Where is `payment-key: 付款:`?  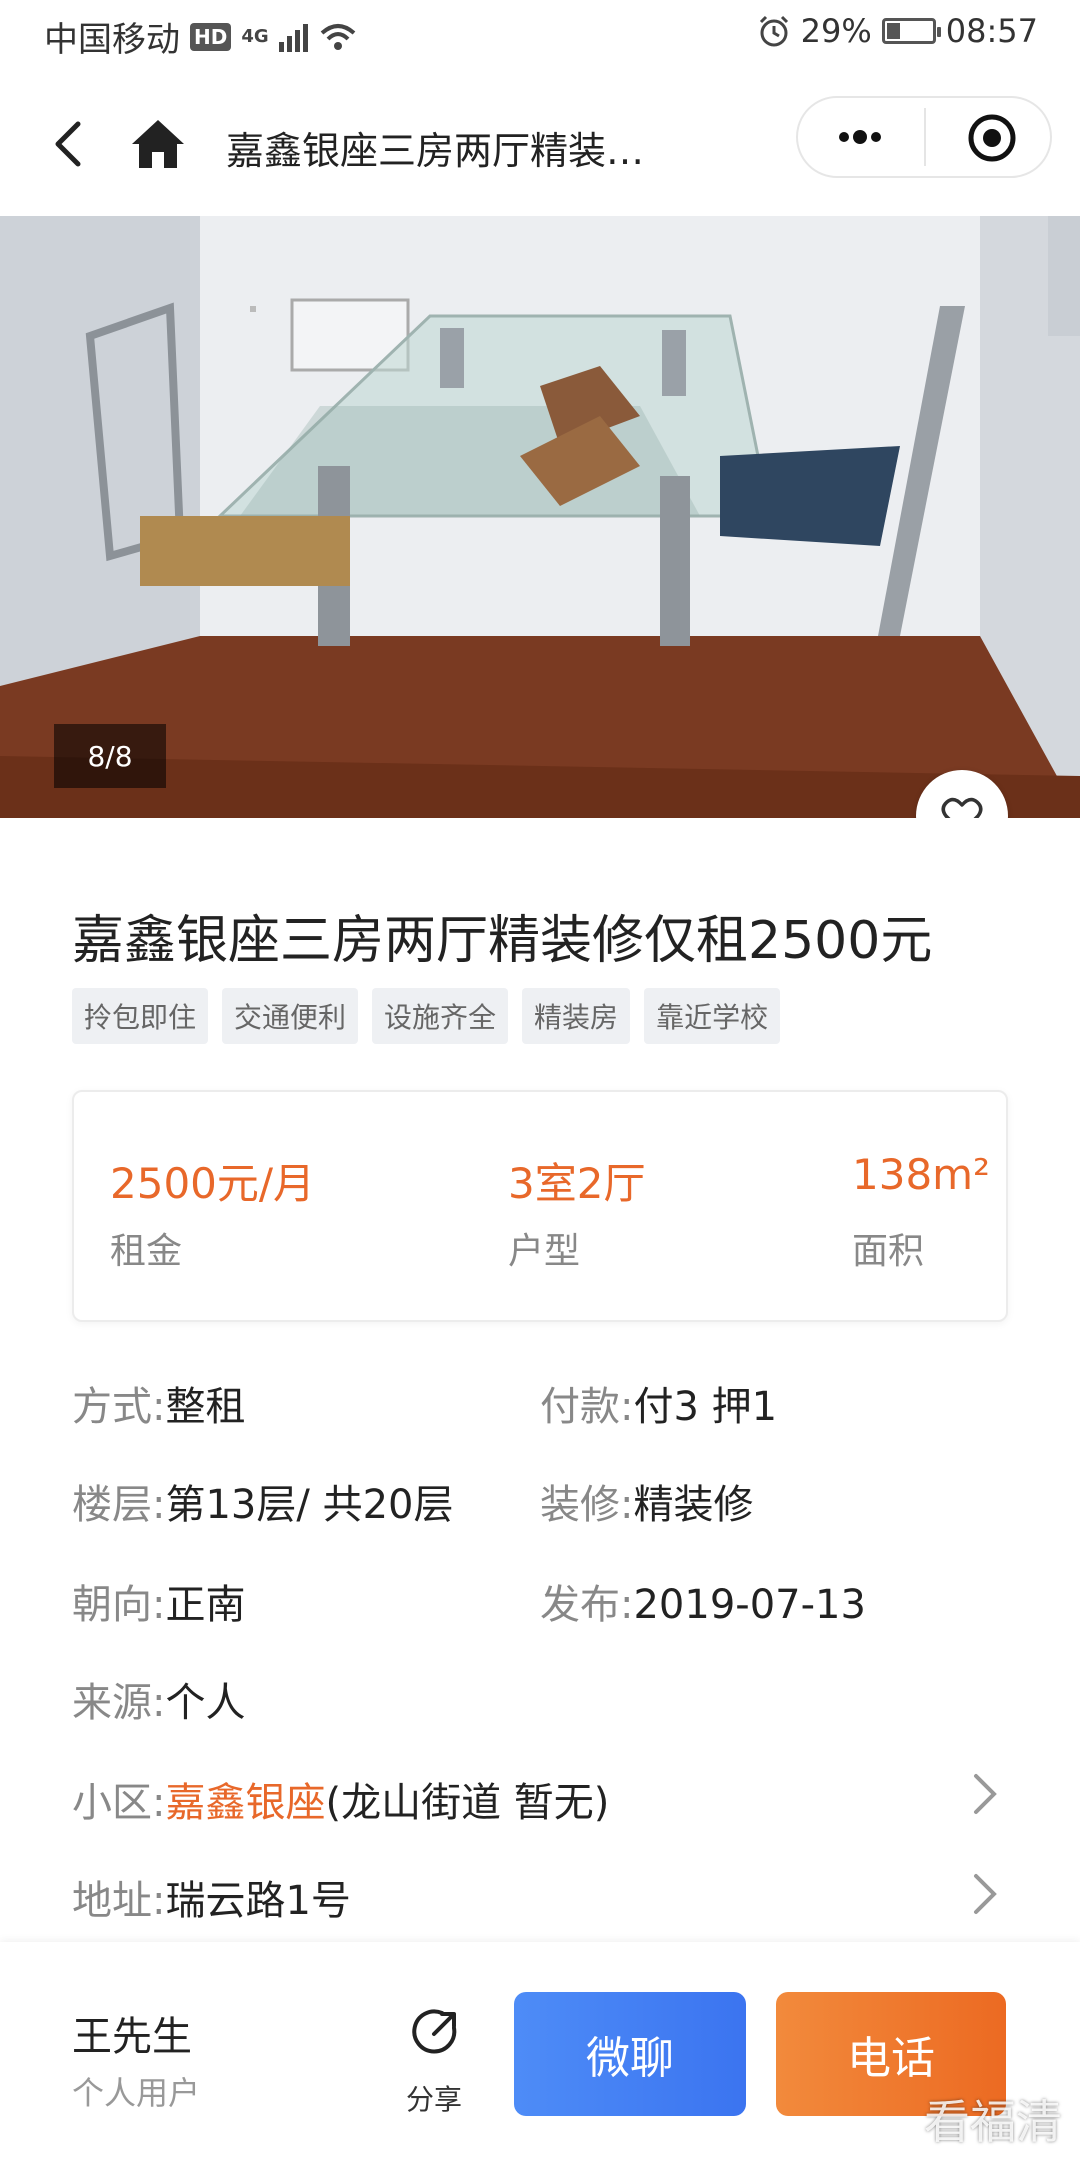 payment-key: 付款: is located at coordinates (587, 1407).